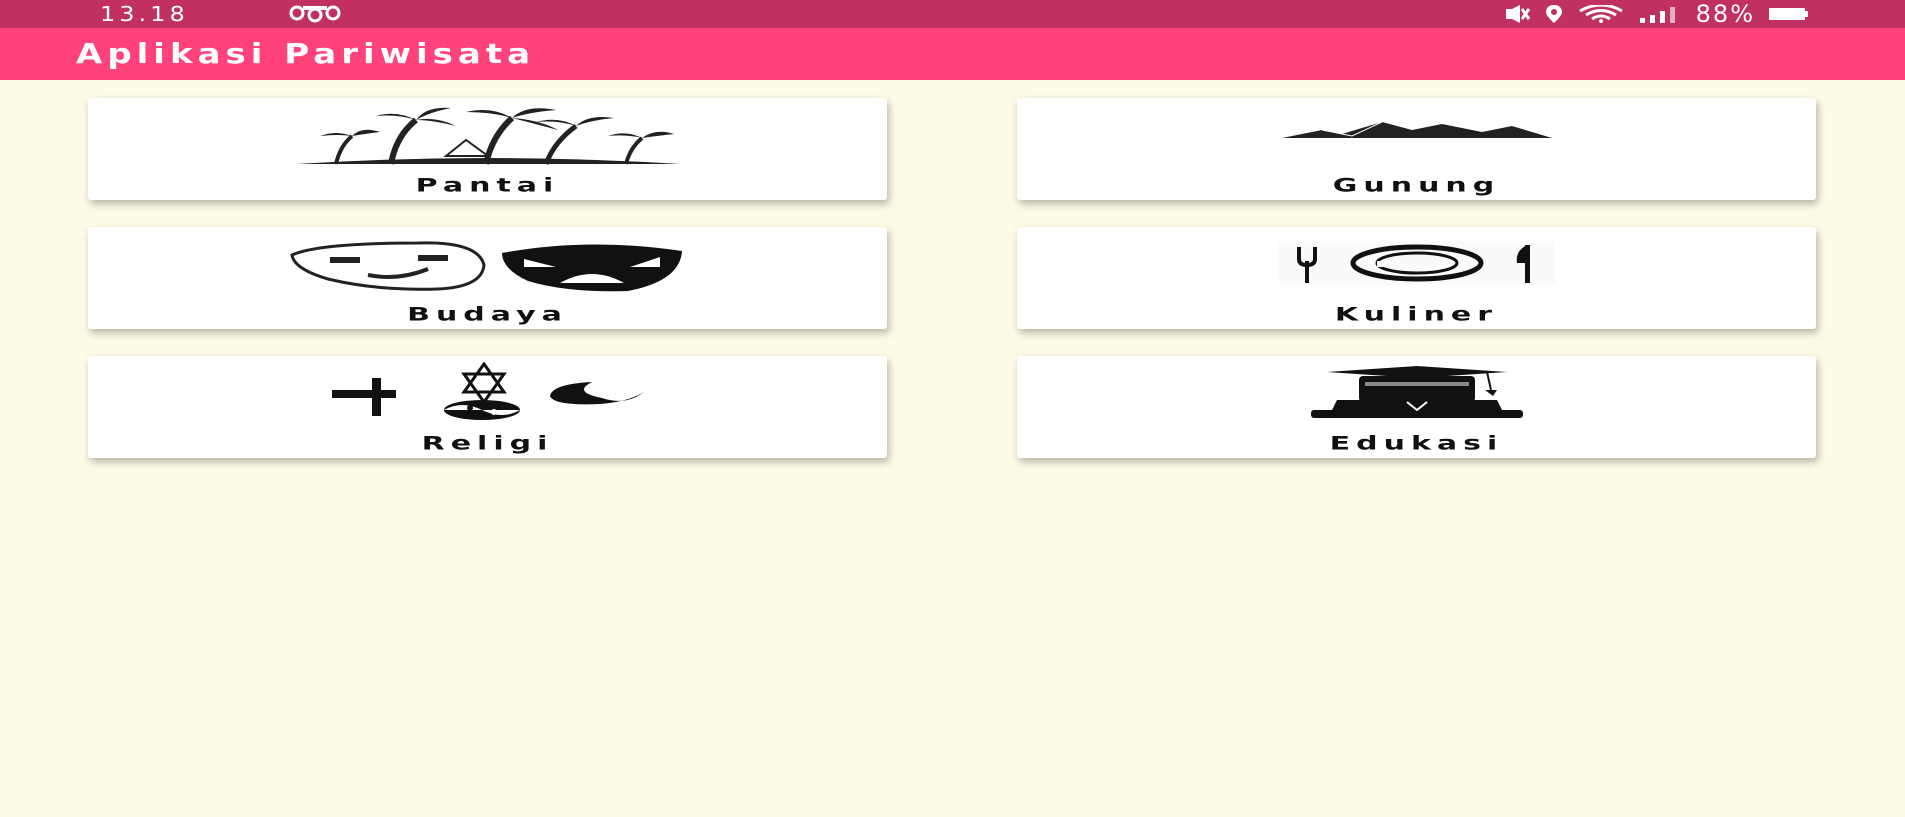 This screenshot has height=817, width=1905. Describe the element at coordinates (1416, 149) in the screenshot. I see `category-card-gunung: Gunung` at that location.